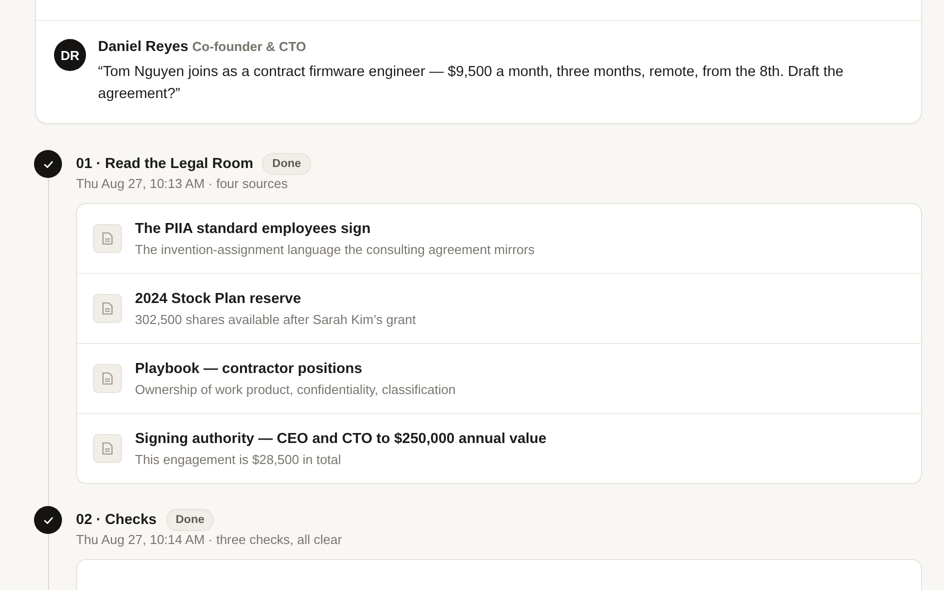 Image resolution: width=944 pixels, height=590 pixels. What do you see at coordinates (335, 249) in the screenshot?
I see `source-detail: The invention-assignment language the consulting agreement mirrors` at bounding box center [335, 249].